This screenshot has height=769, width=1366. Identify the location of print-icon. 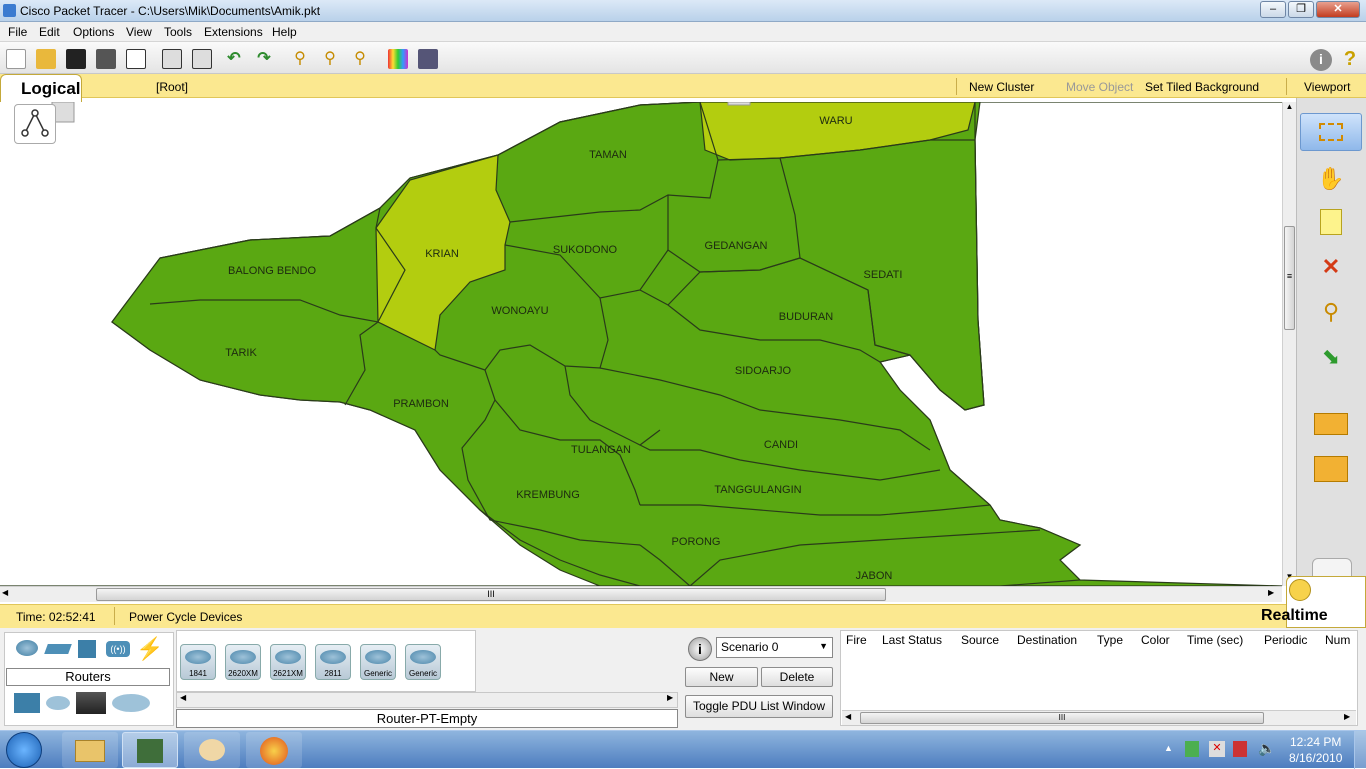
(106, 59).